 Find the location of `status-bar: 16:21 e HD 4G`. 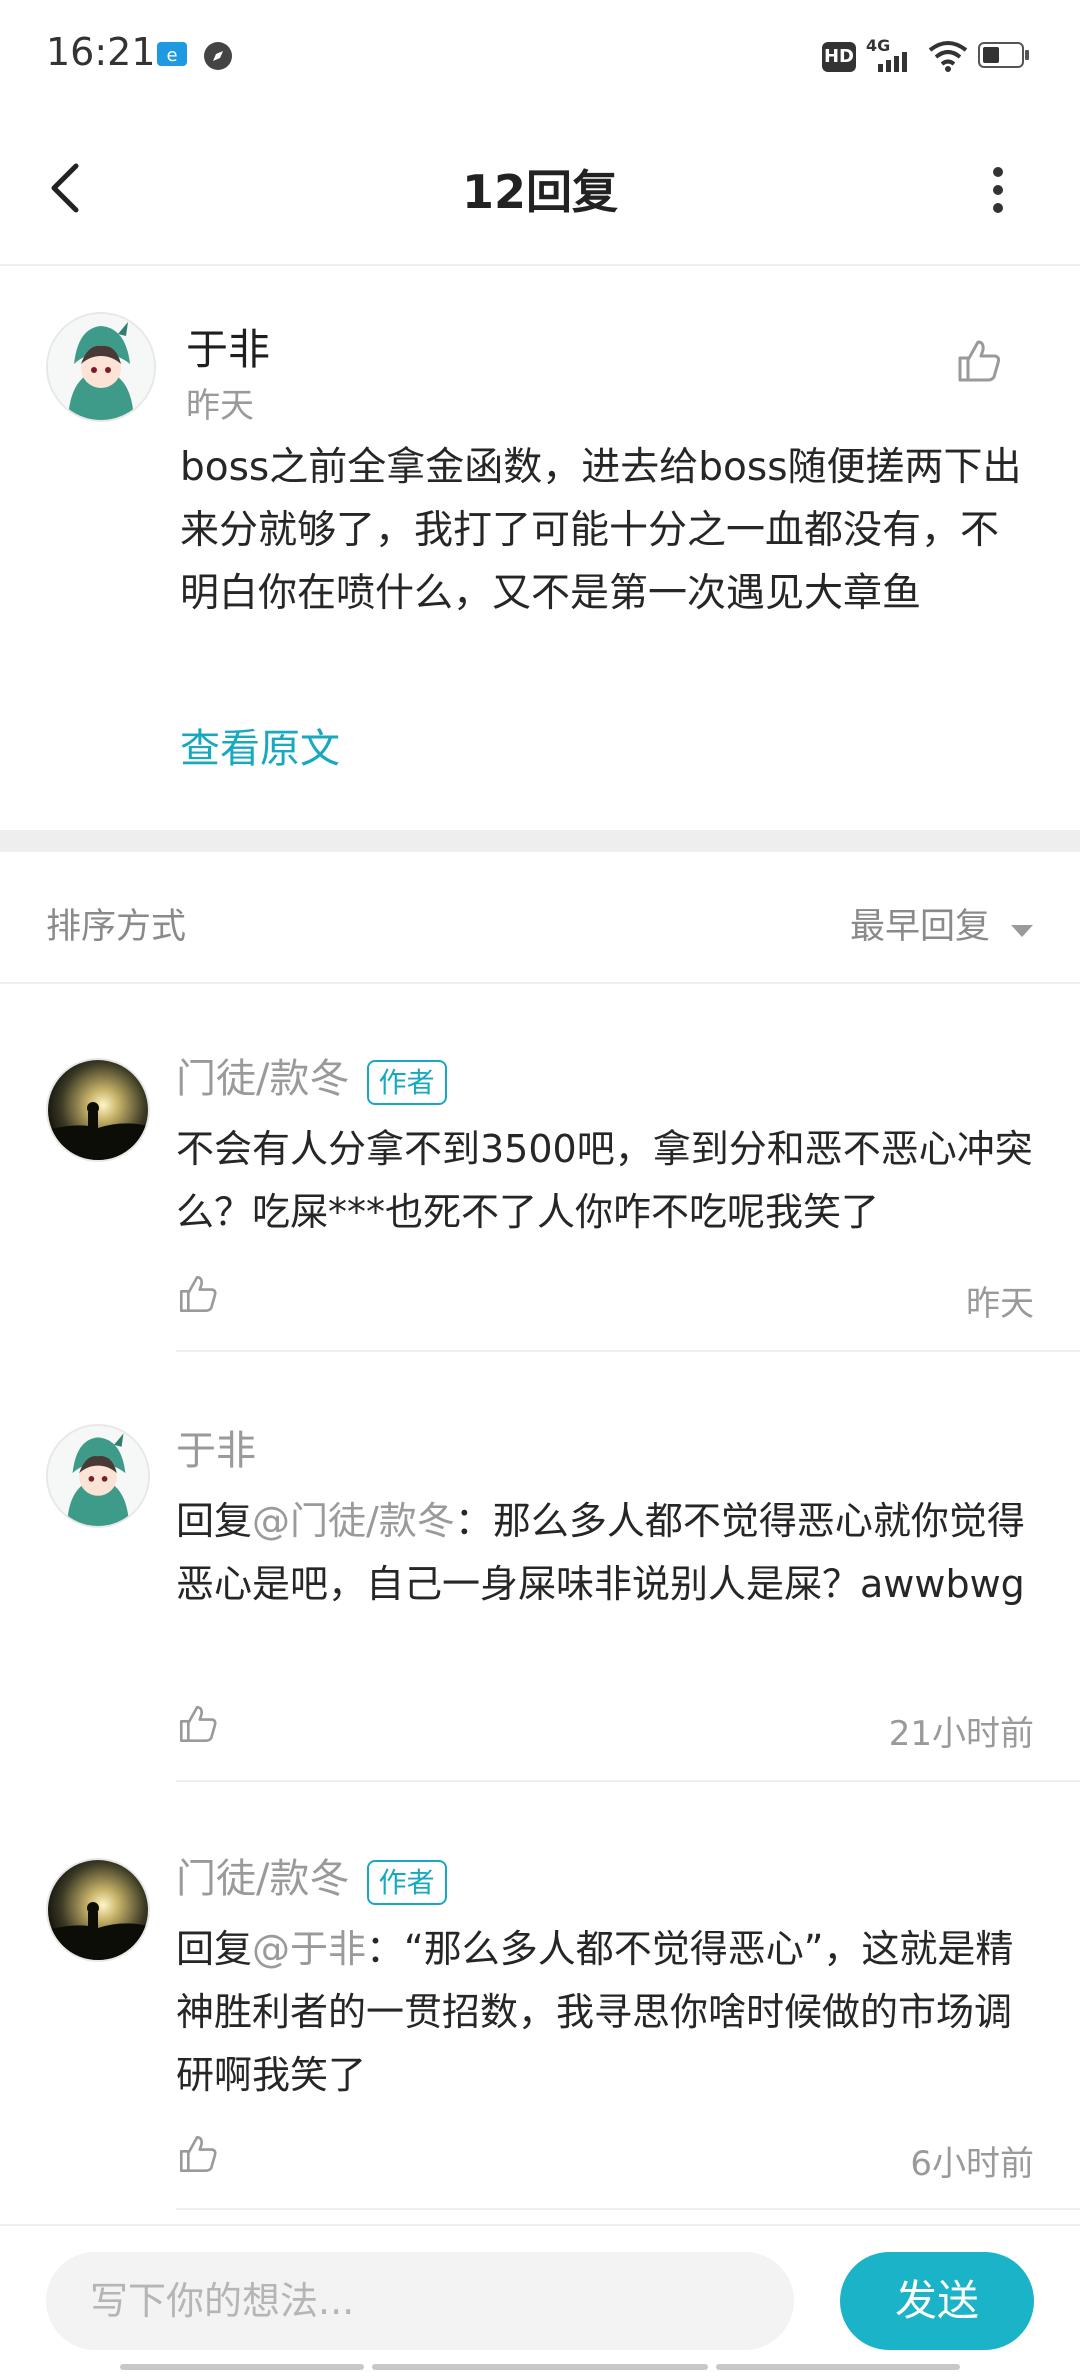

status-bar: 16:21 e HD 4G is located at coordinates (540, 58).